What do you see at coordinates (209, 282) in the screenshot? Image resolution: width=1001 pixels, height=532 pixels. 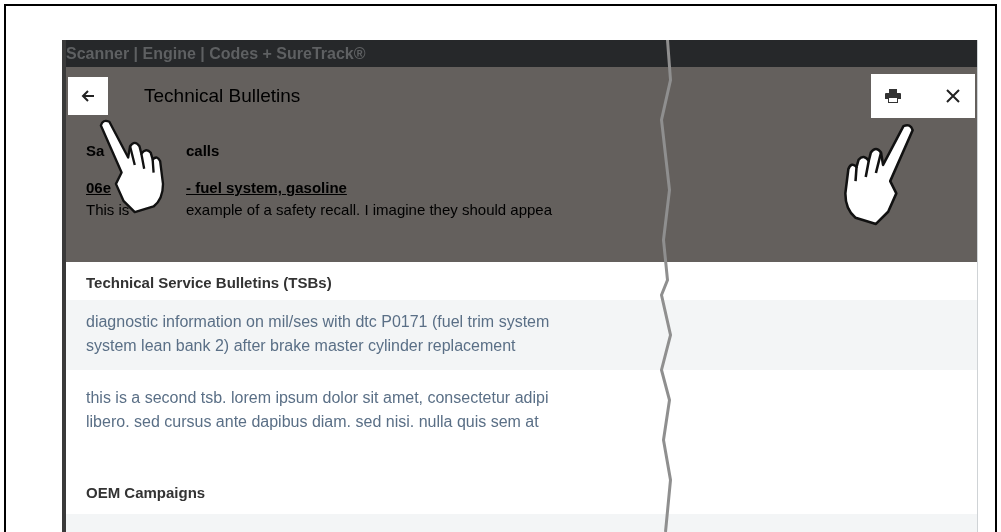 I see `section-heading: Technical Service Bulletins (TSBs)` at bounding box center [209, 282].